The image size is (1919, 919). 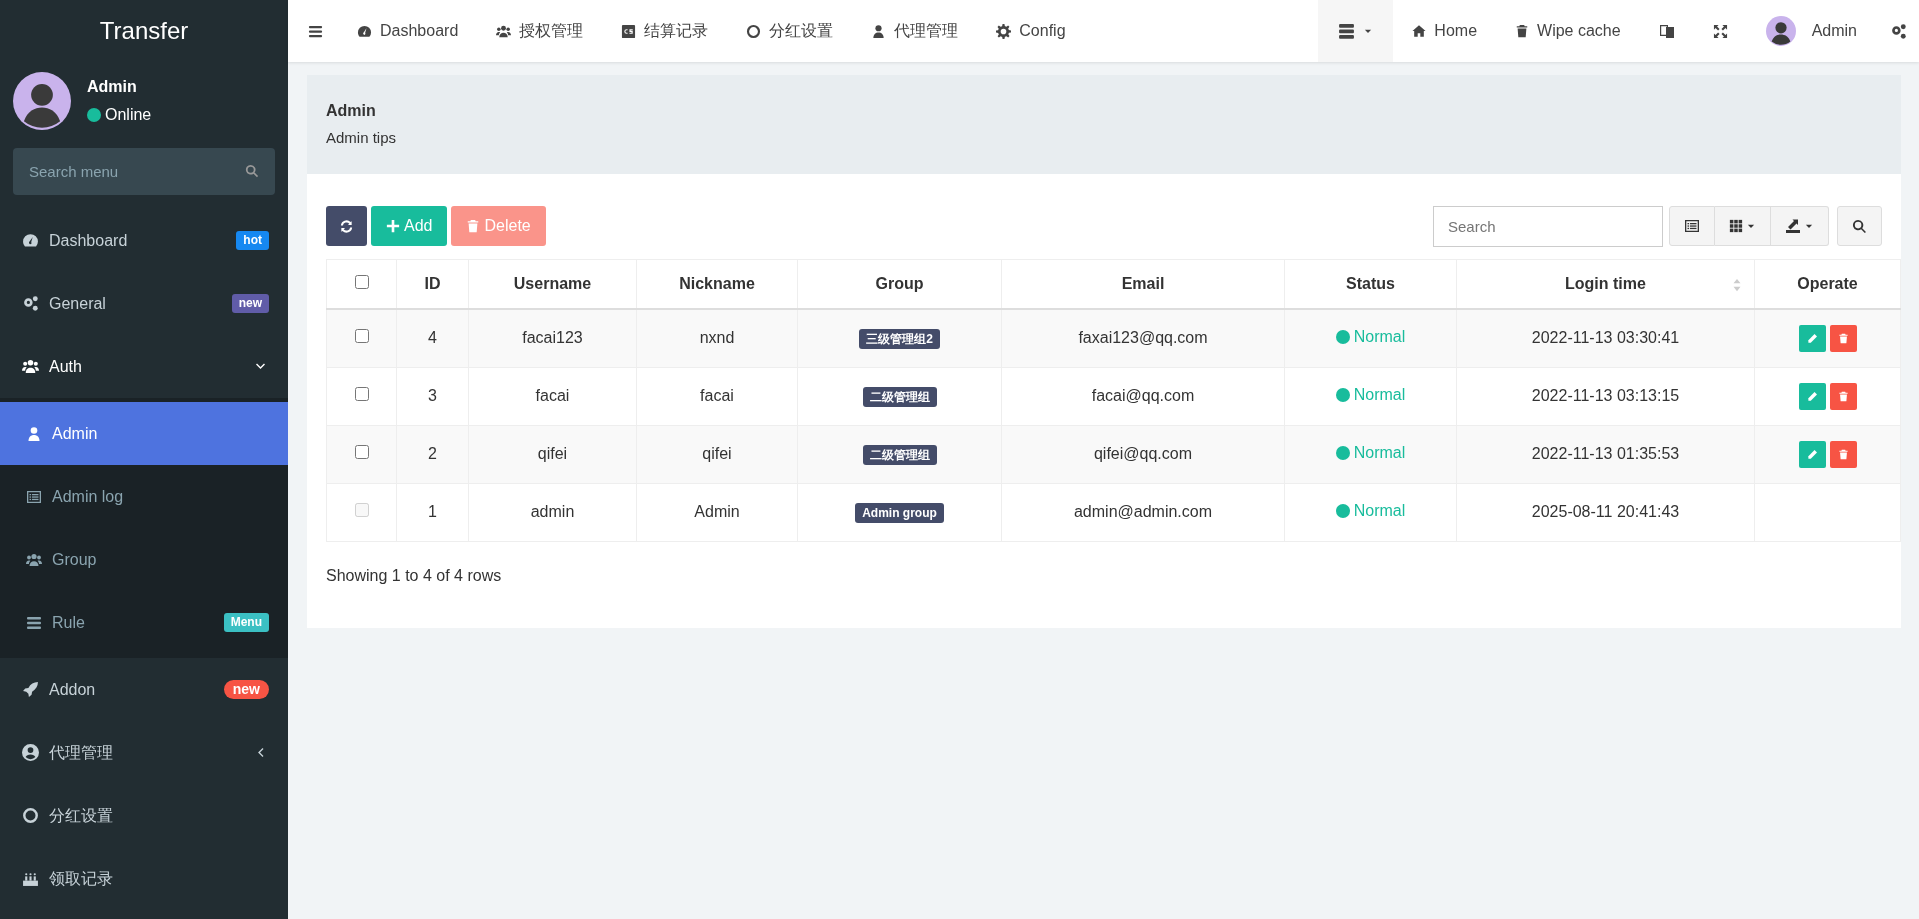 I want to click on pagination-info: Showing 1 to 4 of 4 rows, so click(x=414, y=575).